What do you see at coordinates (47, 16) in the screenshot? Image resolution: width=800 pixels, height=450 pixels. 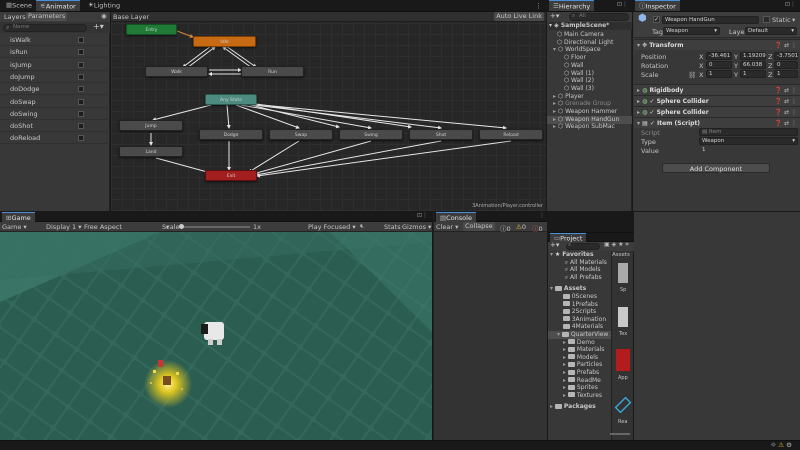 I see `parameters-tab: Parameters` at bounding box center [47, 16].